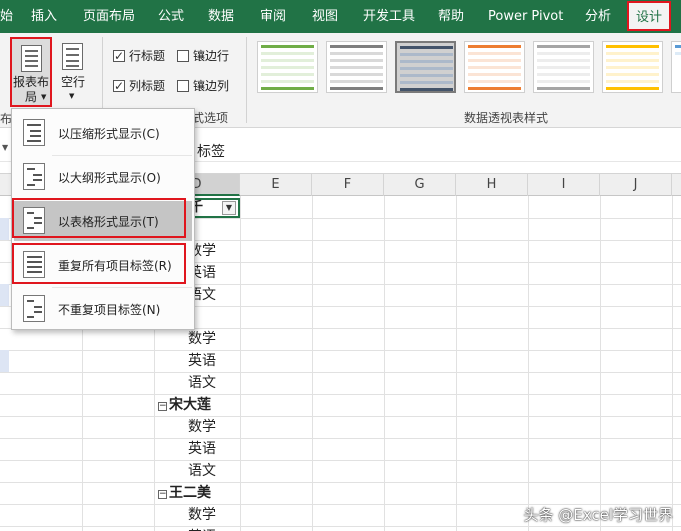 The image size is (681, 531). What do you see at coordinates (109, 310) in the screenshot?
I see `menu-item-label: 不重复项目标签(N)` at bounding box center [109, 310].